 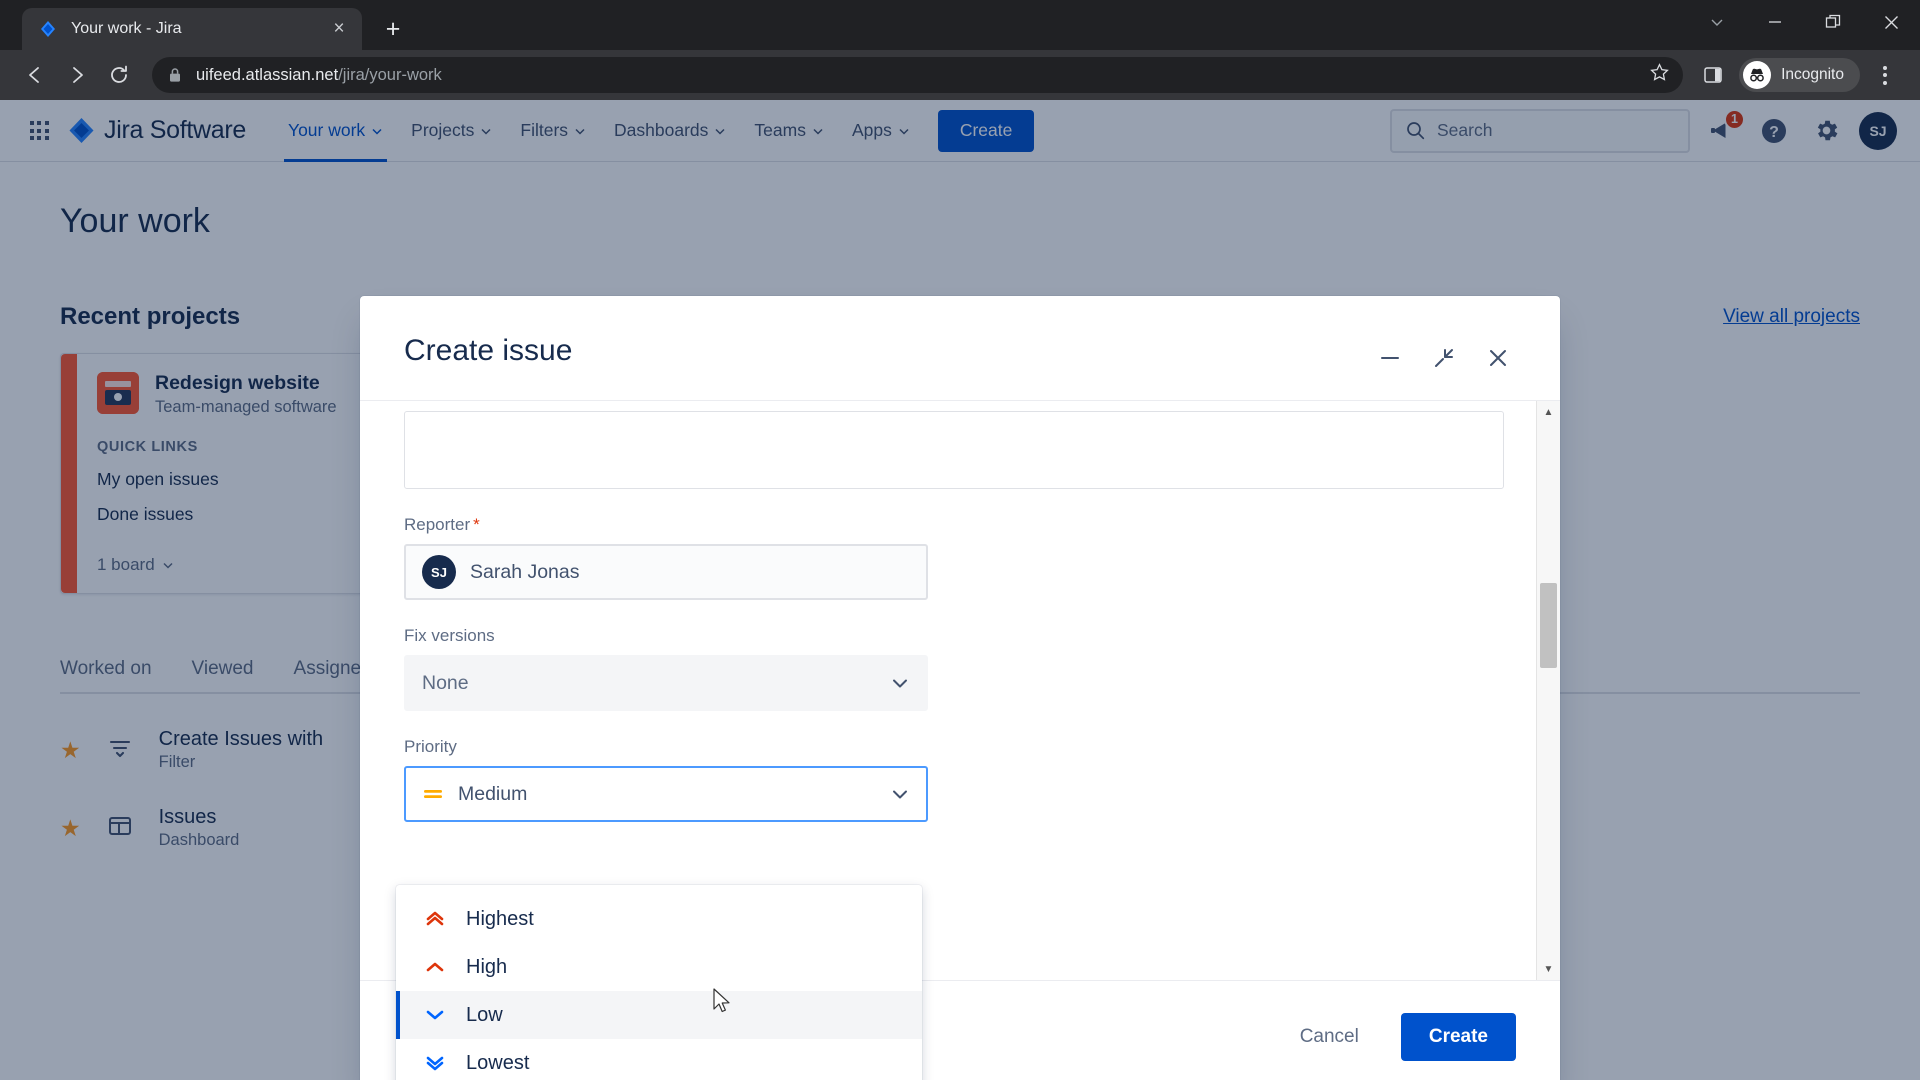 What do you see at coordinates (1833, 22) in the screenshot?
I see `maximize-icon` at bounding box center [1833, 22].